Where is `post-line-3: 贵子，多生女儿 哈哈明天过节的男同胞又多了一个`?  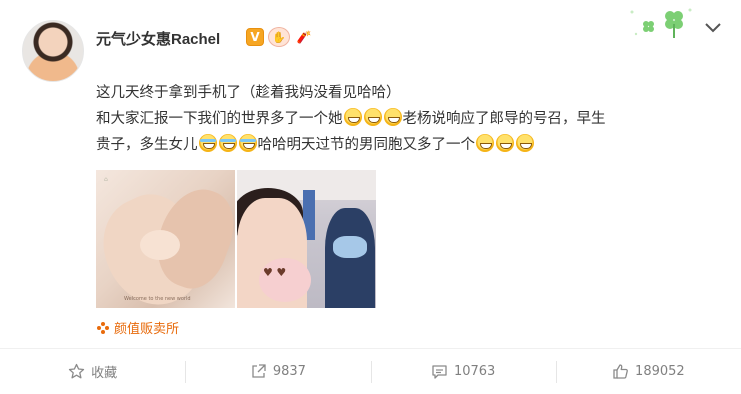
post-line-3: 贵子，多生女儿 哈哈明天过节的男同胞又多了一个 is located at coordinates (409, 145).